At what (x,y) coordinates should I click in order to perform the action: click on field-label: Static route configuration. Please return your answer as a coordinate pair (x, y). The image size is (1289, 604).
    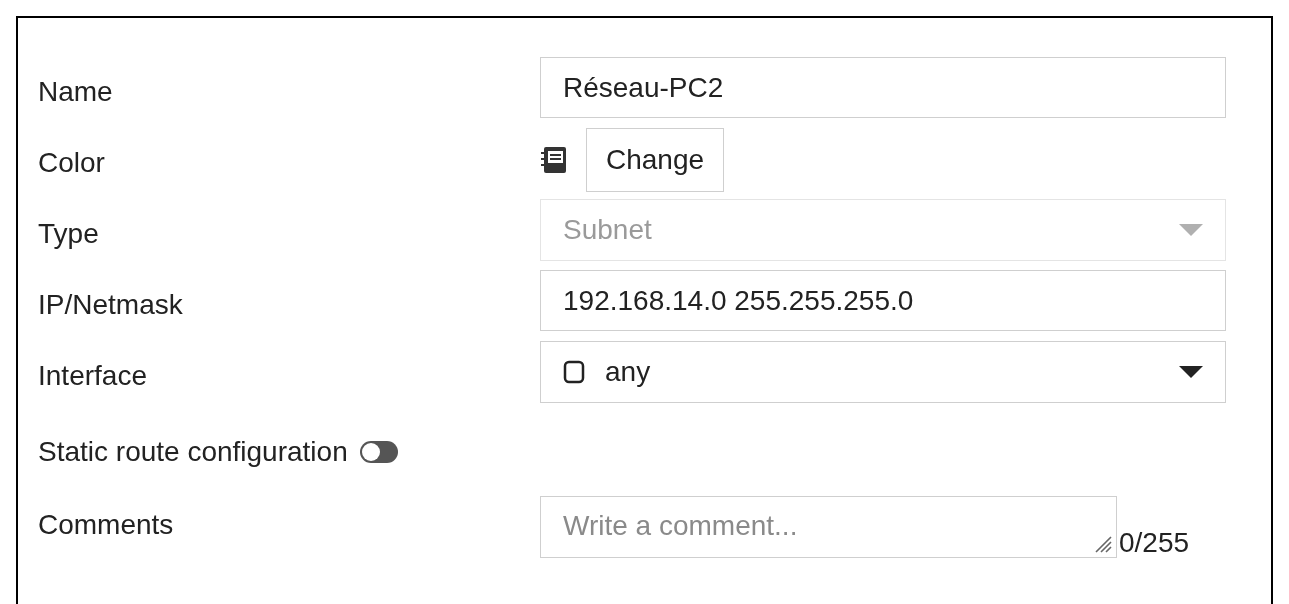
    Looking at the image, I should click on (193, 452).